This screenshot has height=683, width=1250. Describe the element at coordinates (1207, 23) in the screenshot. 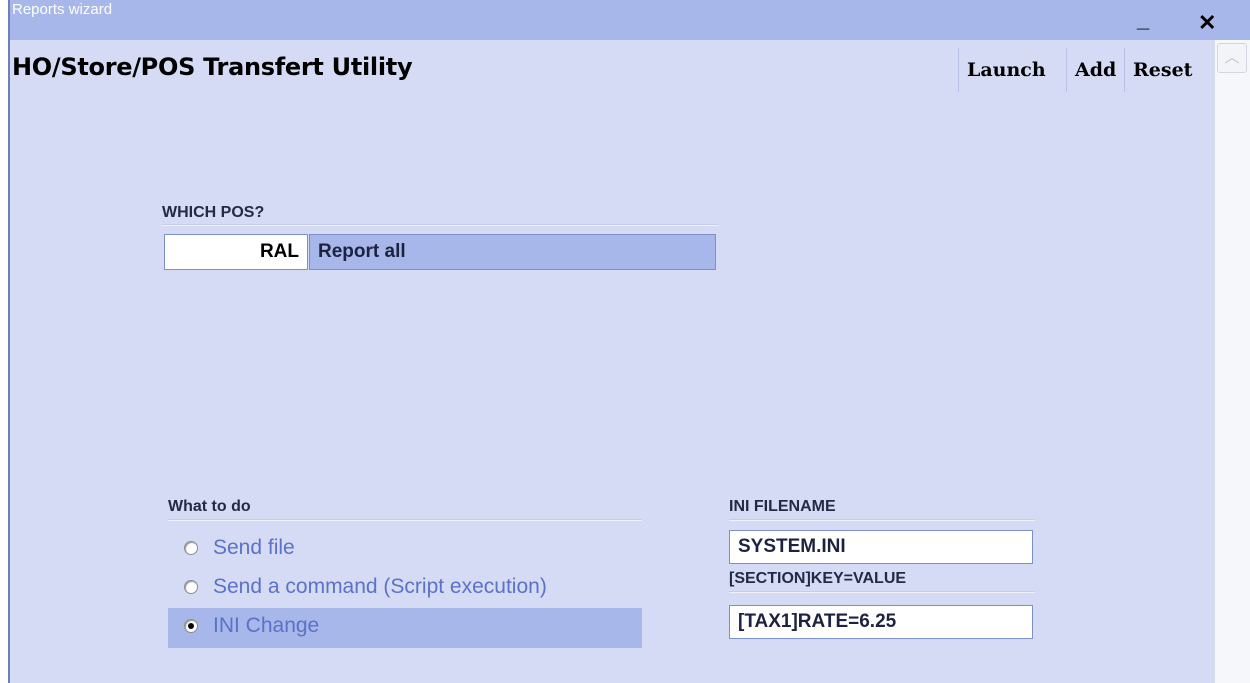

I see `close-button: ✕` at that location.